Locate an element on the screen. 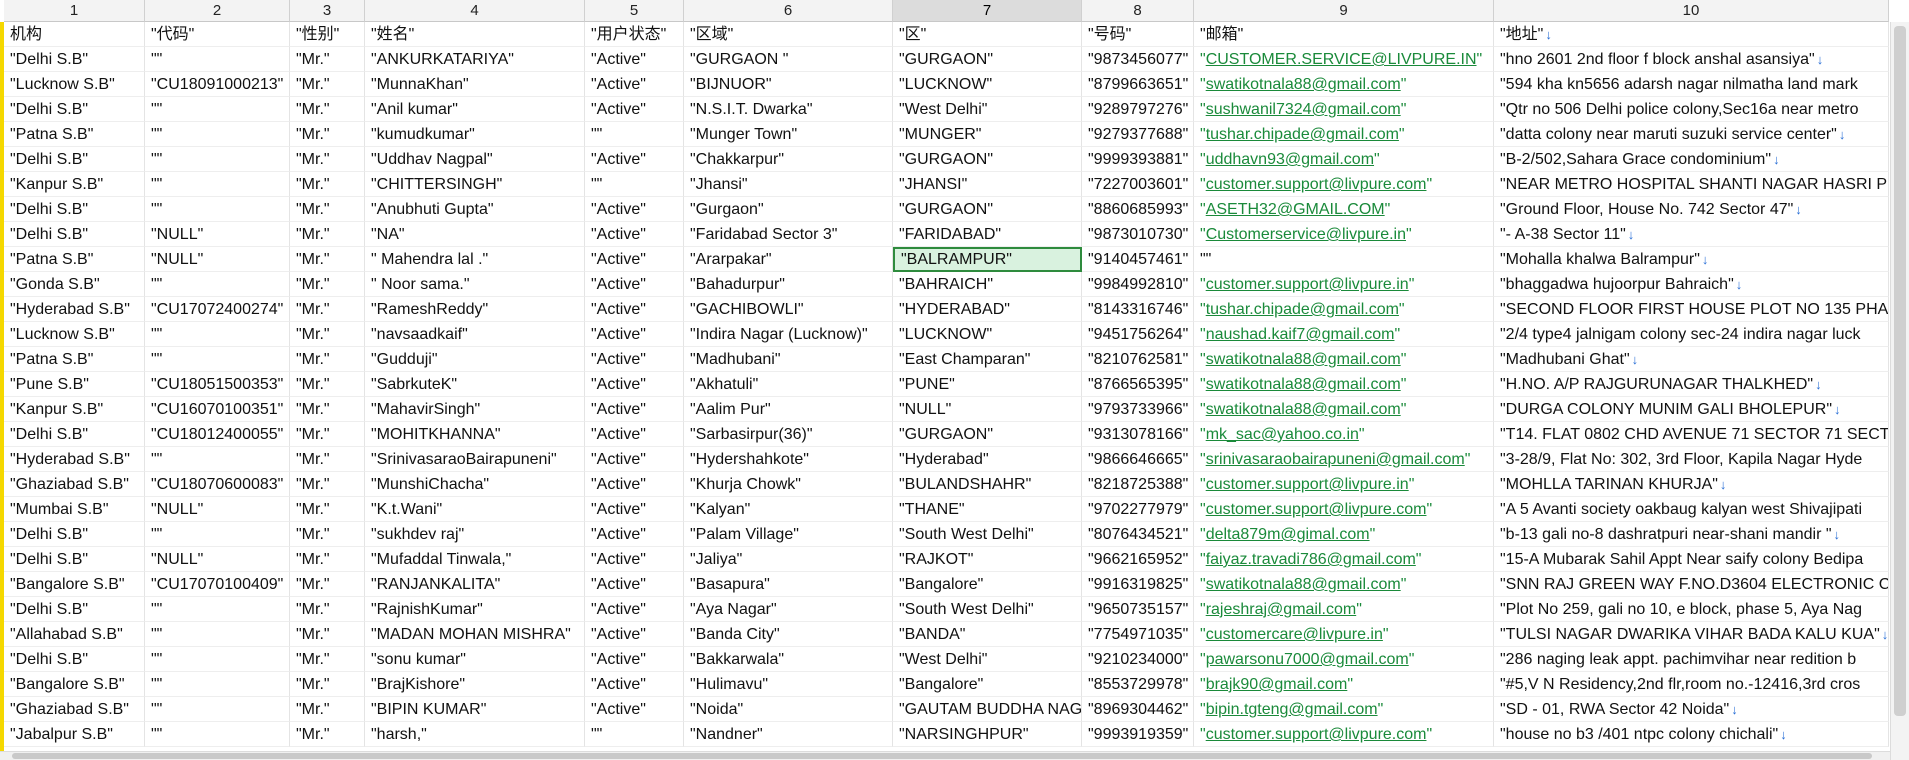 Image resolution: width=1909 pixels, height=760 pixels. table-cell: "9993919359" is located at coordinates (1138, 734).